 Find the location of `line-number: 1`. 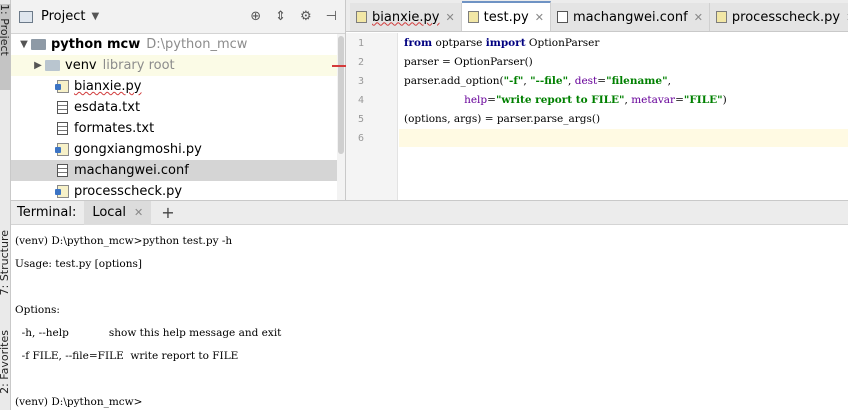

line-number: 1 is located at coordinates (360, 43).